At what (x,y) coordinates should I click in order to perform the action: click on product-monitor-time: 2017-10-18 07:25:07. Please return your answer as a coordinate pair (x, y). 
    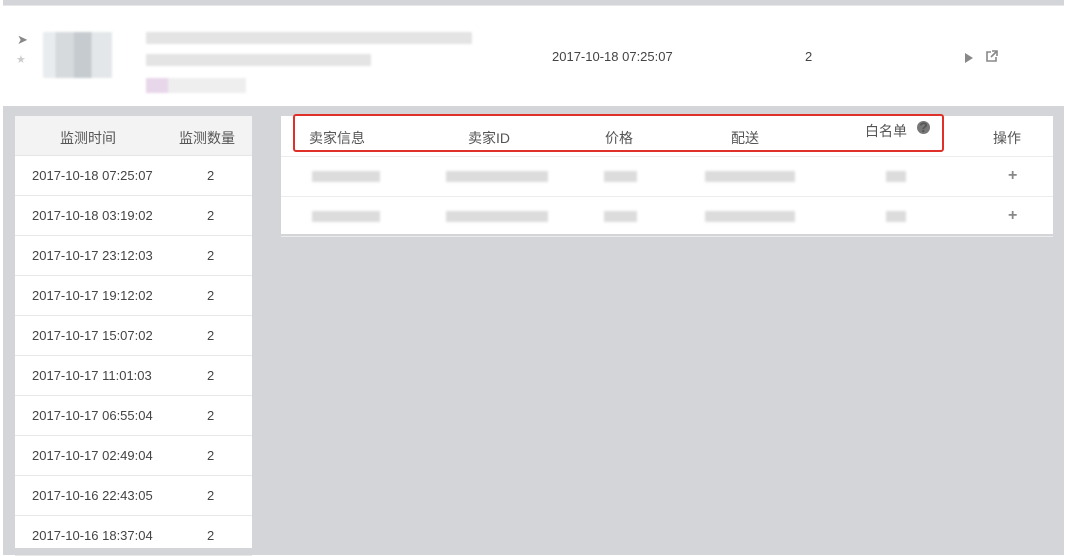
    Looking at the image, I should click on (612, 56).